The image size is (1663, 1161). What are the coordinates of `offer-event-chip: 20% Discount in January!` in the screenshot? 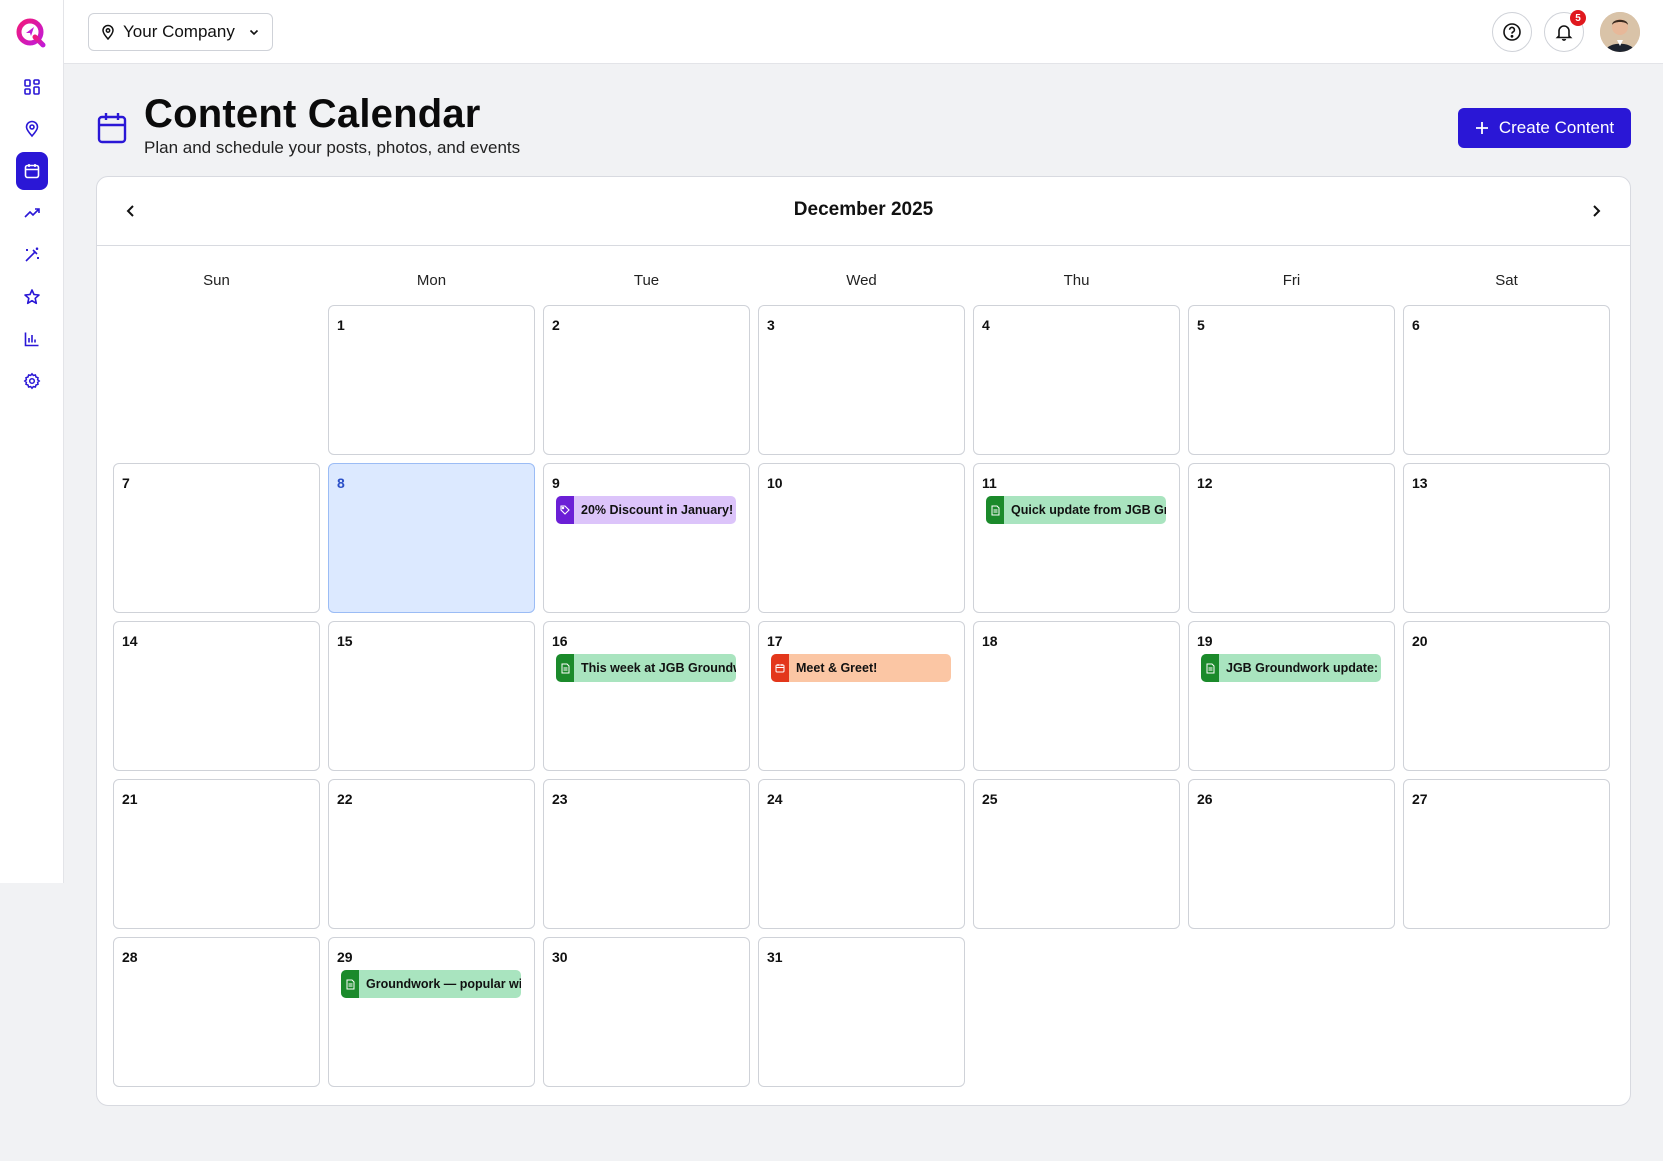 It's located at (646, 510).